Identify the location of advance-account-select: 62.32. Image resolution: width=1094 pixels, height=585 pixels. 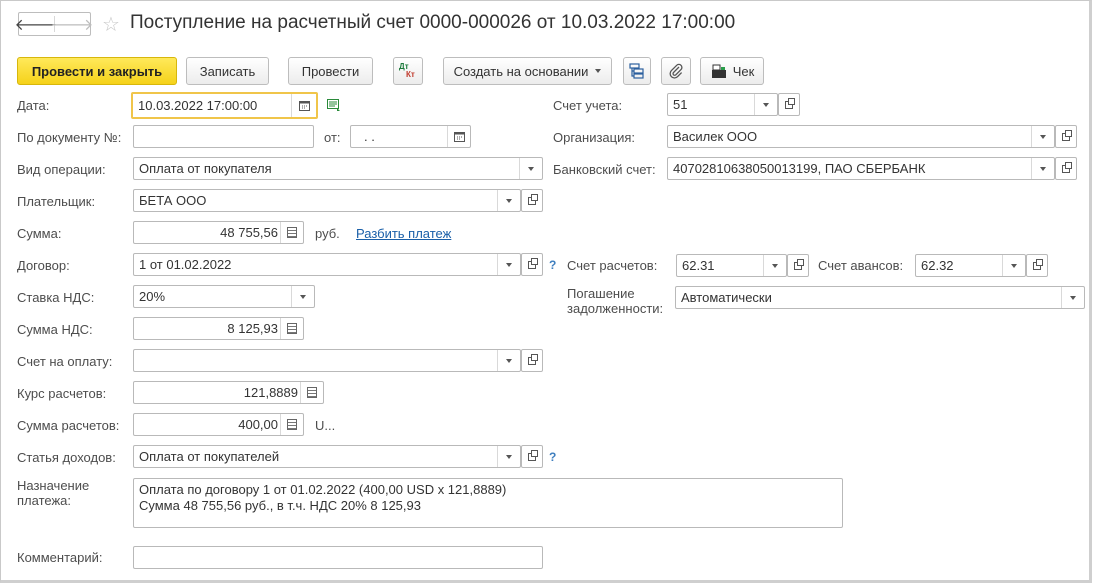
(970, 265).